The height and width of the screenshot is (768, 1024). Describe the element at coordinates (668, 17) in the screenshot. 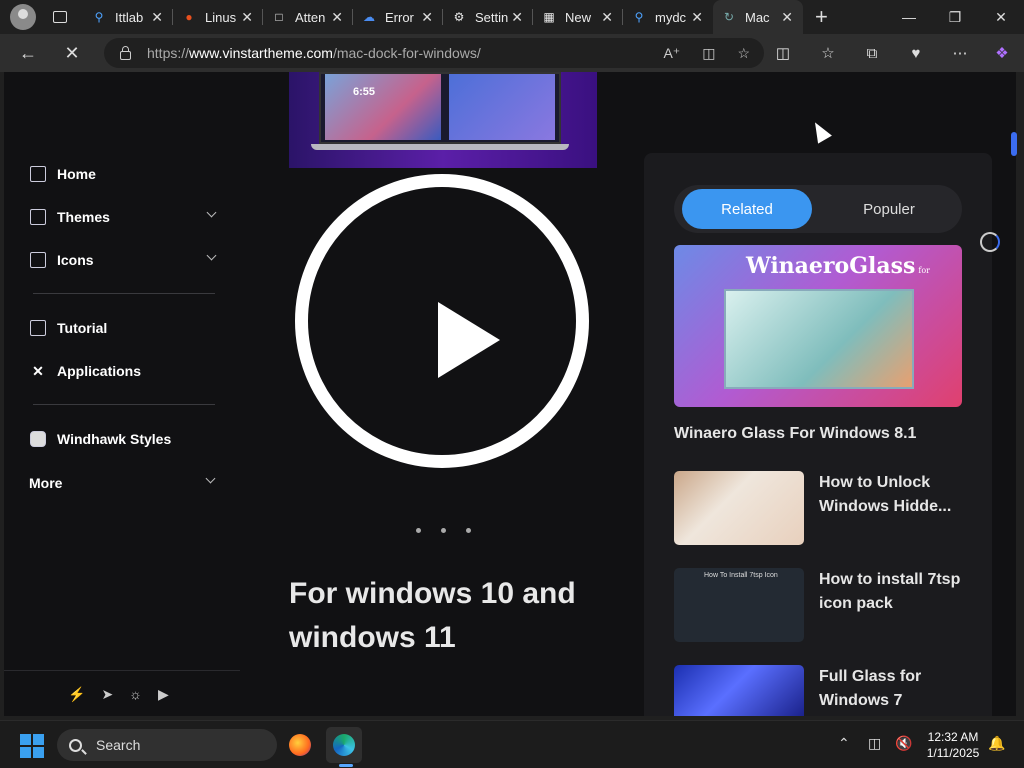

I see `tab-mydc: ⚲ mydc ✕` at that location.